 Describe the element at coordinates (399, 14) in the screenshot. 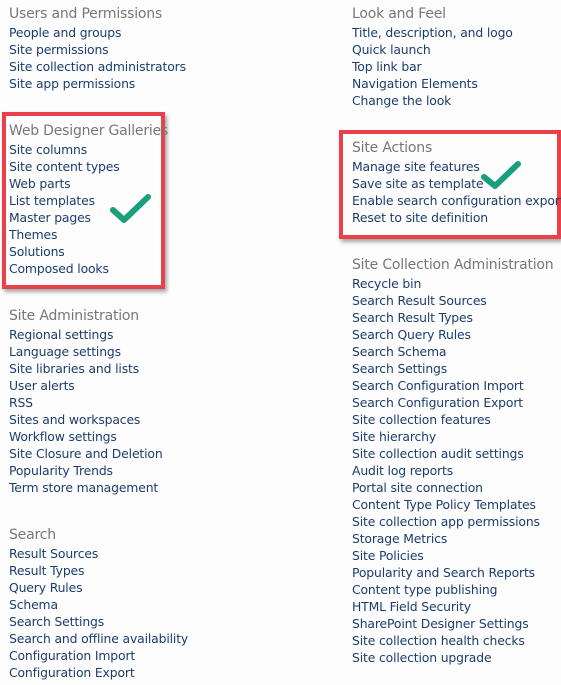

I see `section-heading: Look and Feel` at that location.